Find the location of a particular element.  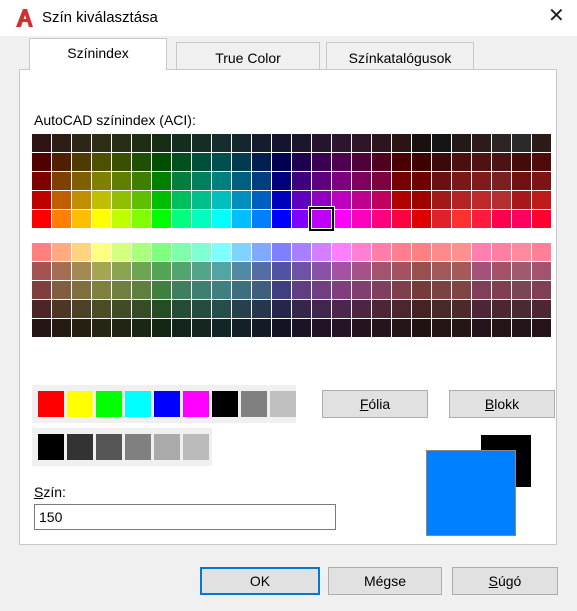

tab-szinkatalogusok: Színkatalógusok is located at coordinates (400, 56).